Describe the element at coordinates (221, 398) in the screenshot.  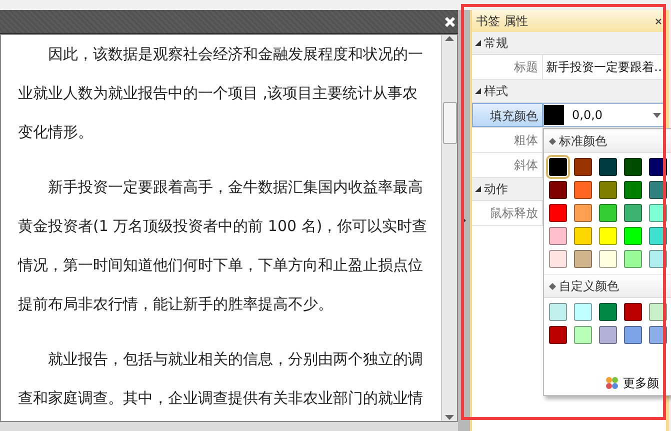
I see `text-line: 查和家庭调查。其中，企业调查提供有关非农业部门的就业情` at that location.